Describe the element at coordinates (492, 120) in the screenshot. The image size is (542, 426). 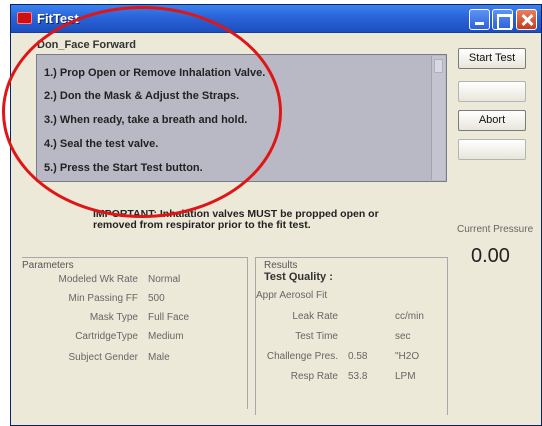
I see `abort-button: Abort` at that location.